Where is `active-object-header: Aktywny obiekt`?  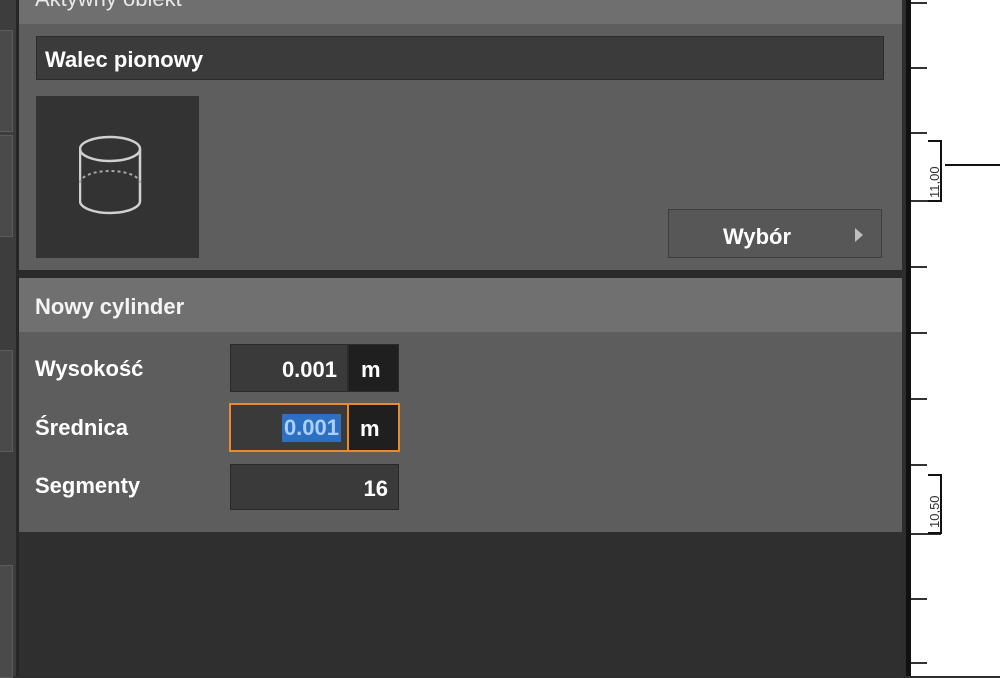 active-object-header: Aktywny obiekt is located at coordinates (460, 12).